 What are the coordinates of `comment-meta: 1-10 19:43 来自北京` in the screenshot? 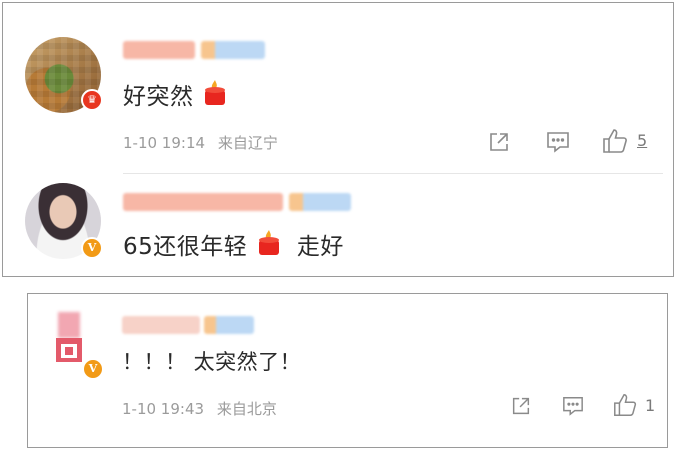 It's located at (199, 408).